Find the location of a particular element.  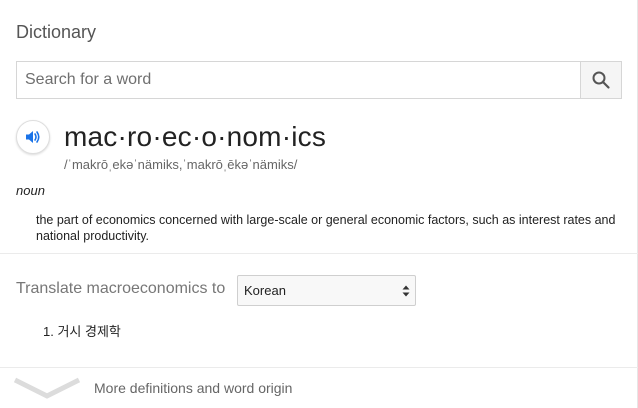

headword: mac·ro·ec·o·nom·ics is located at coordinates (195, 136).